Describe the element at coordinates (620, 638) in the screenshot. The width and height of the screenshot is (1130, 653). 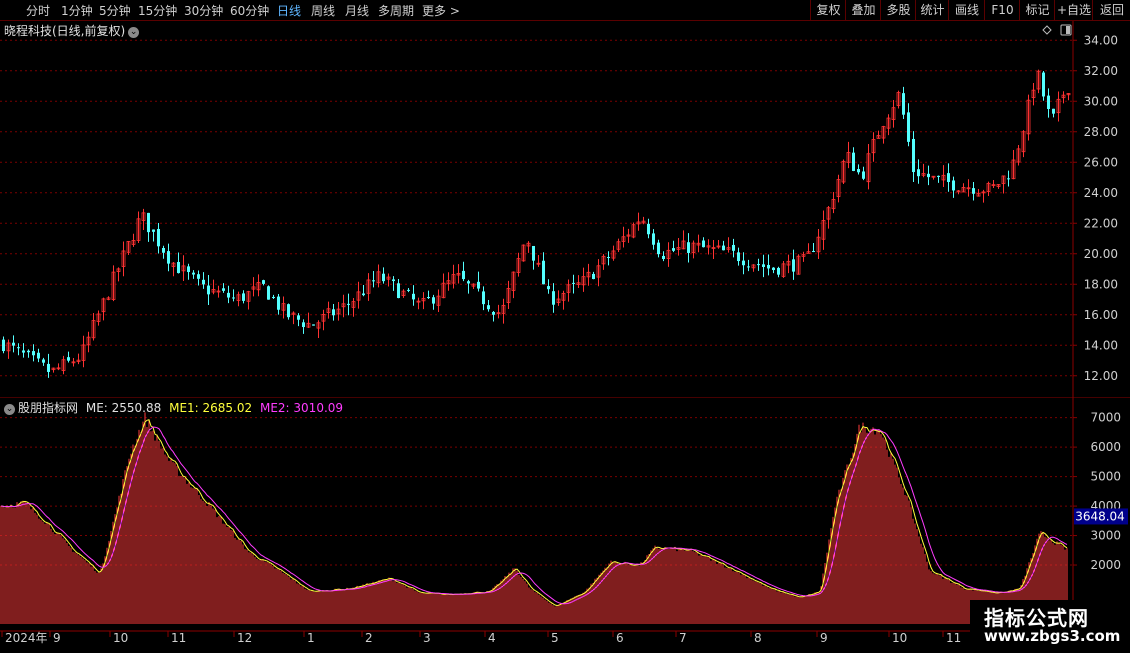
I see `x-axis-label: 6` at that location.